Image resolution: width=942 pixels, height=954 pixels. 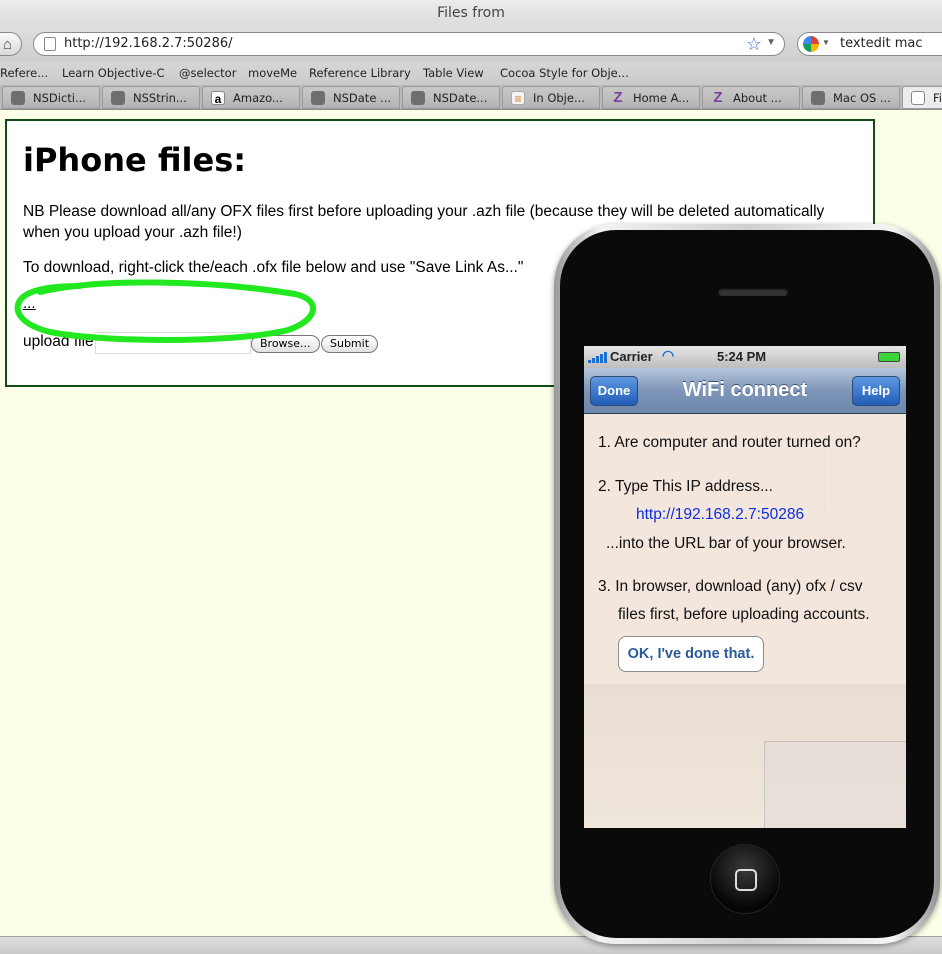 I want to click on bookmark-item: Table View, so click(x=453, y=73).